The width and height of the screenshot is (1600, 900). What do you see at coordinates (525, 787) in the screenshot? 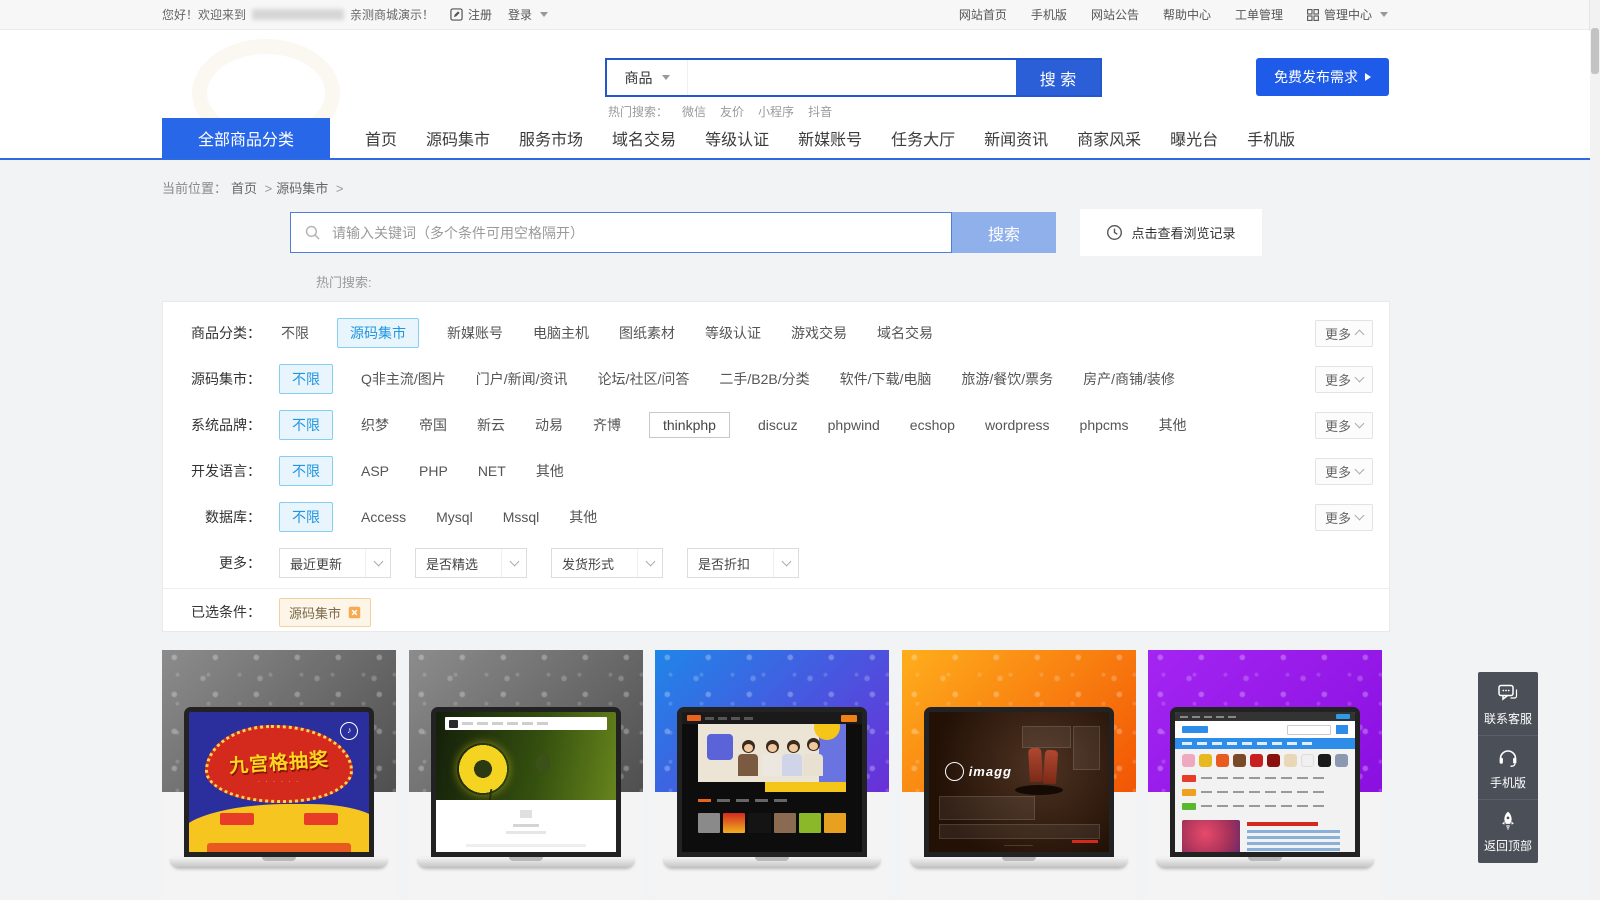
I see `laptop-mockup` at bounding box center [525, 787].